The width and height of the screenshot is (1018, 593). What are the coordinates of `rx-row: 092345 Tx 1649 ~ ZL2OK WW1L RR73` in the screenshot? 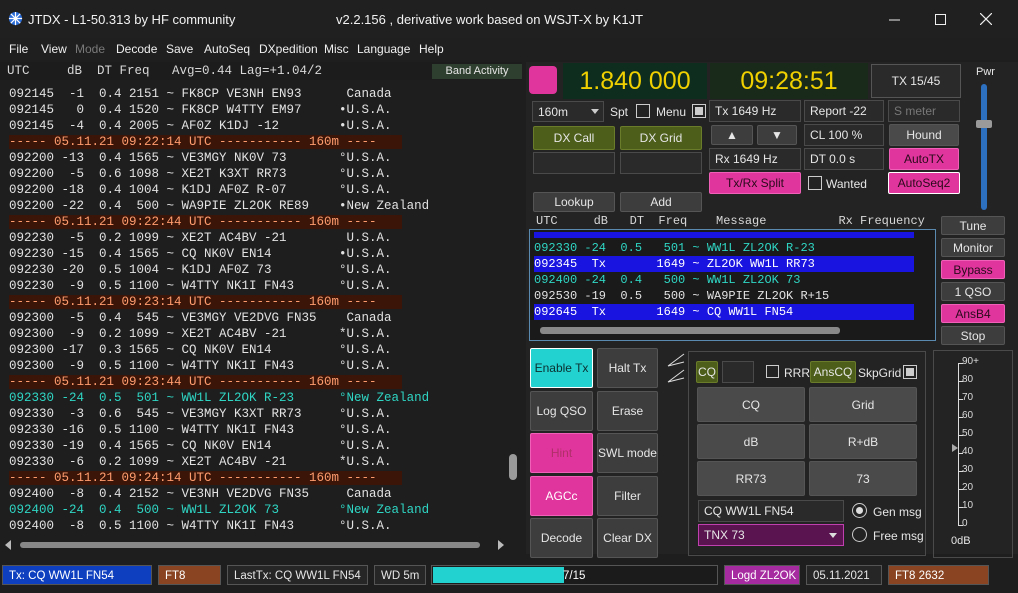 It's located at (724, 264).